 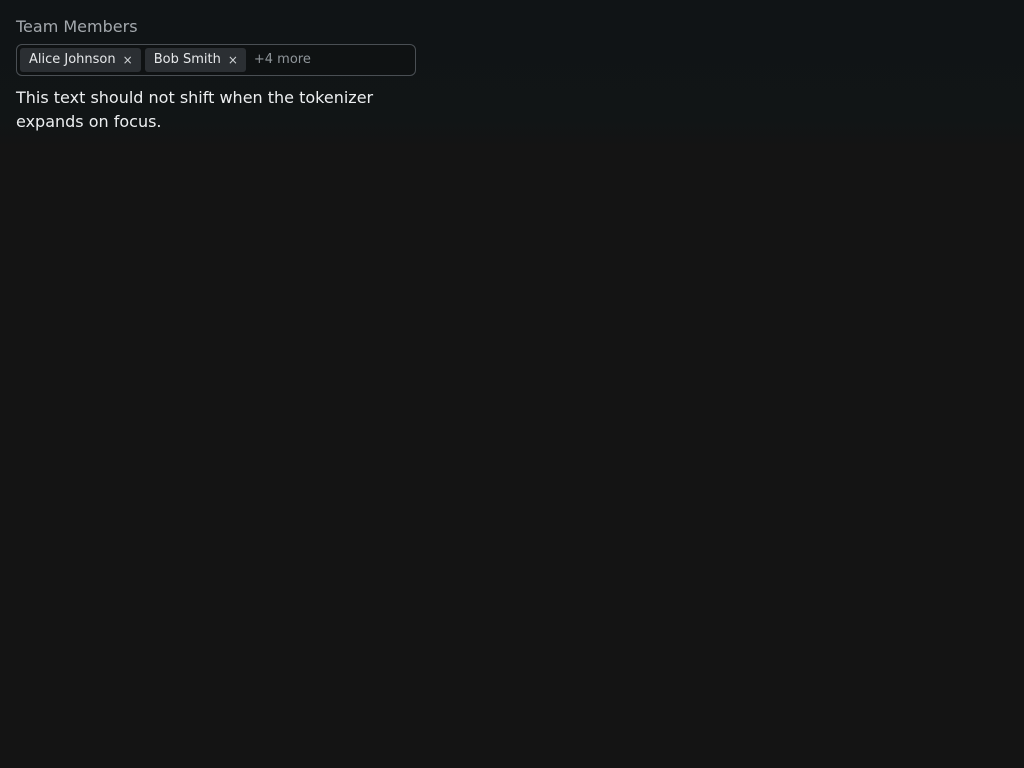 I want to click on token-label: Alice Johnson, so click(x=72, y=59).